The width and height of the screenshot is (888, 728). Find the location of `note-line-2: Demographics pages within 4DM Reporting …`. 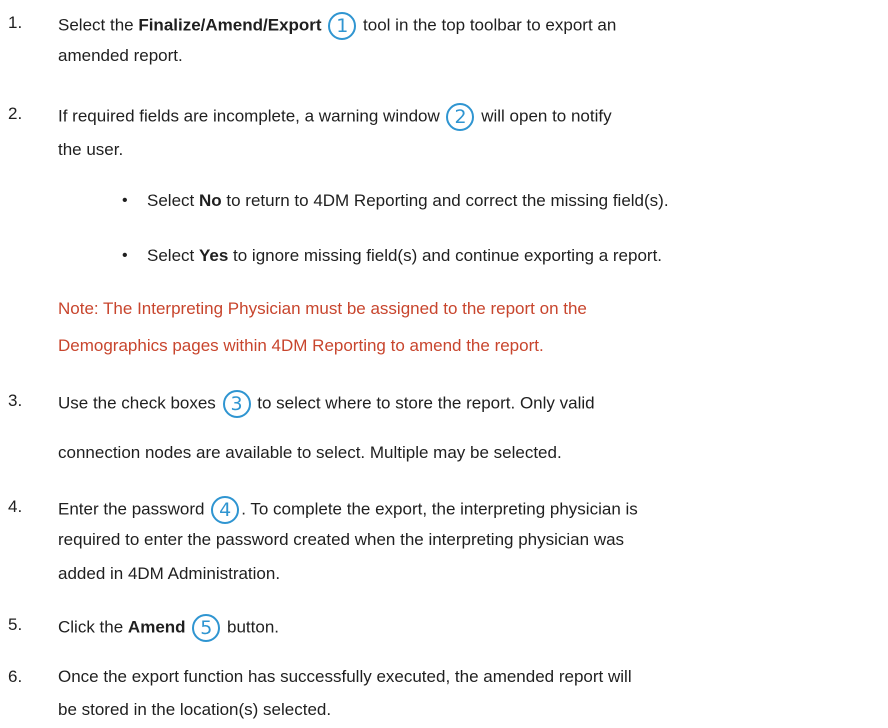

note-line-2: Demographics pages within 4DM Reporting … is located at coordinates (301, 345).